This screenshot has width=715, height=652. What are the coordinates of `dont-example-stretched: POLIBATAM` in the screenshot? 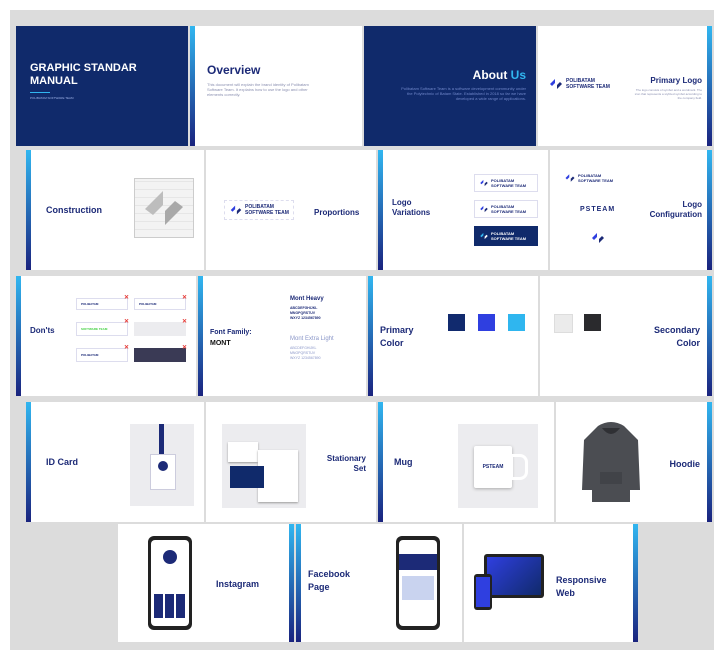 It's located at (102, 304).